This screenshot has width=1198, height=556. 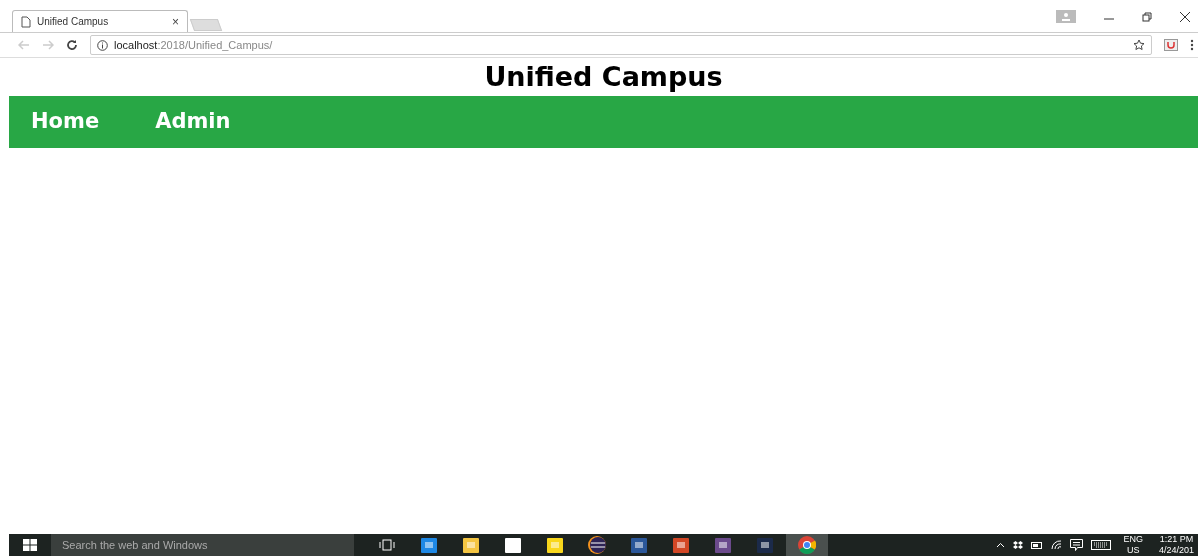 I want to click on region-text: US, so click(x=1133, y=550).